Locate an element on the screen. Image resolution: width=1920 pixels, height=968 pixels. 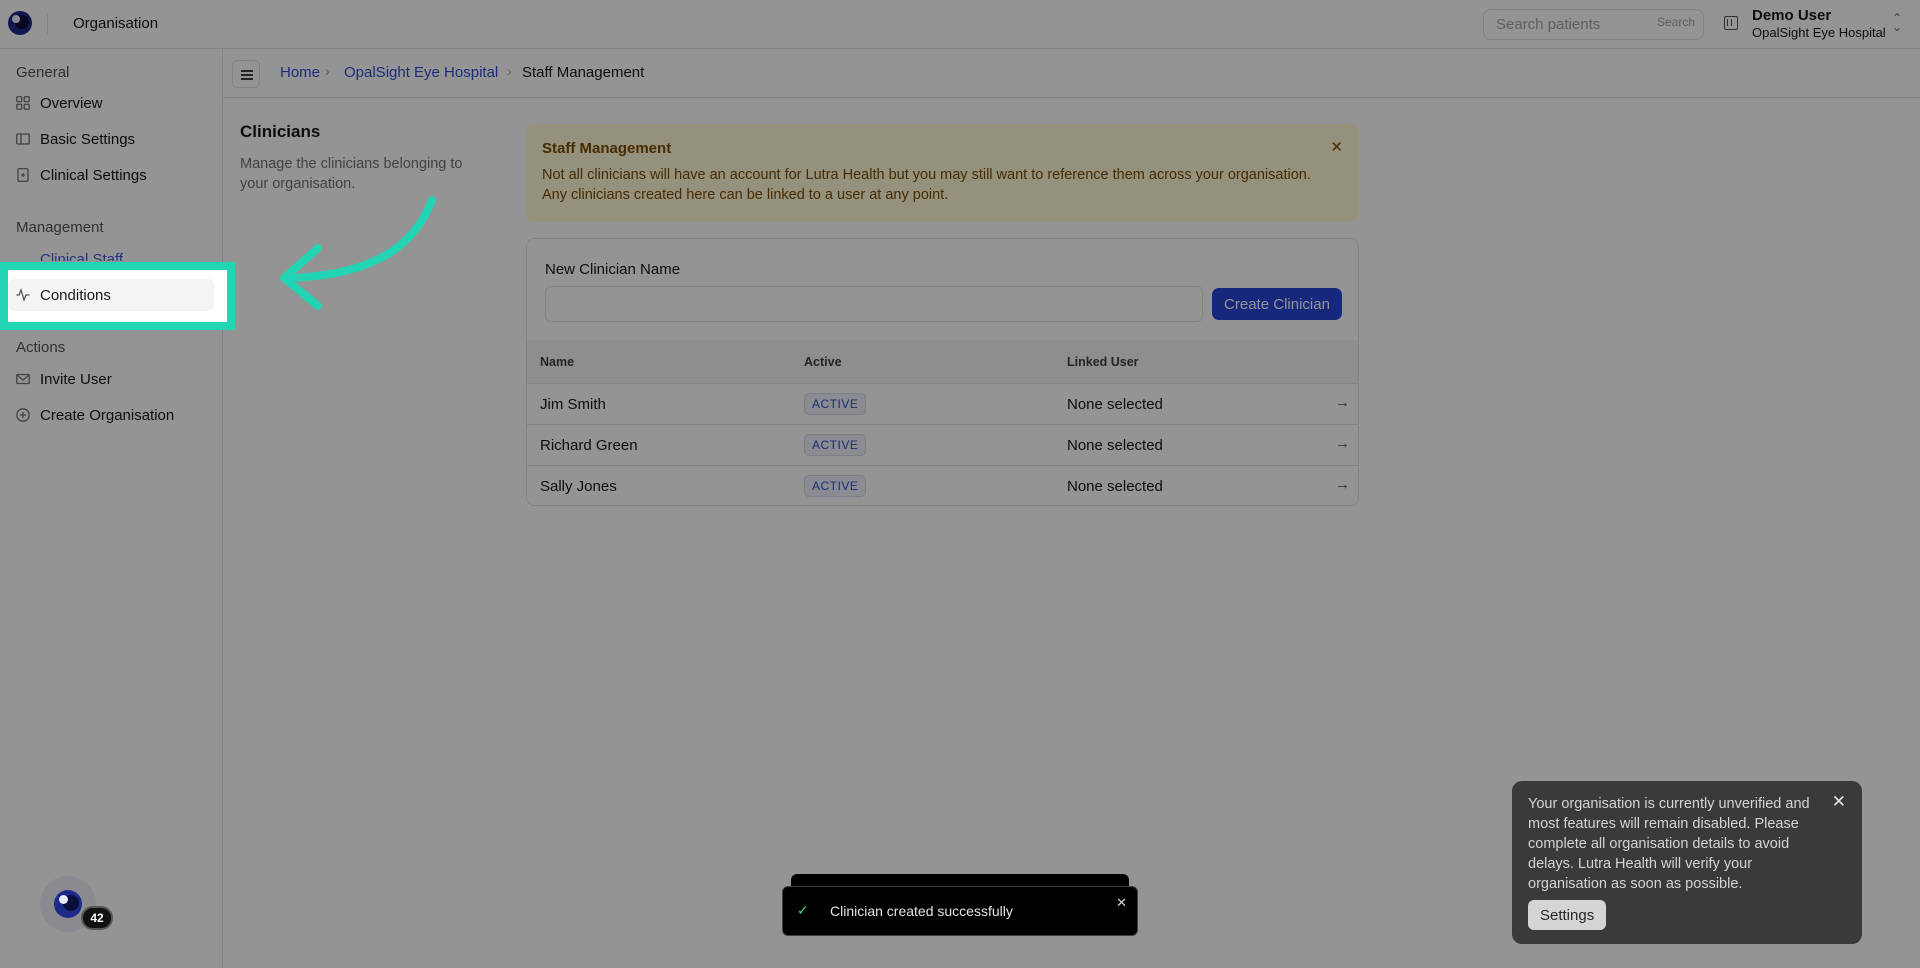
create-clinician-button: Create Clinician is located at coordinates (1277, 304).